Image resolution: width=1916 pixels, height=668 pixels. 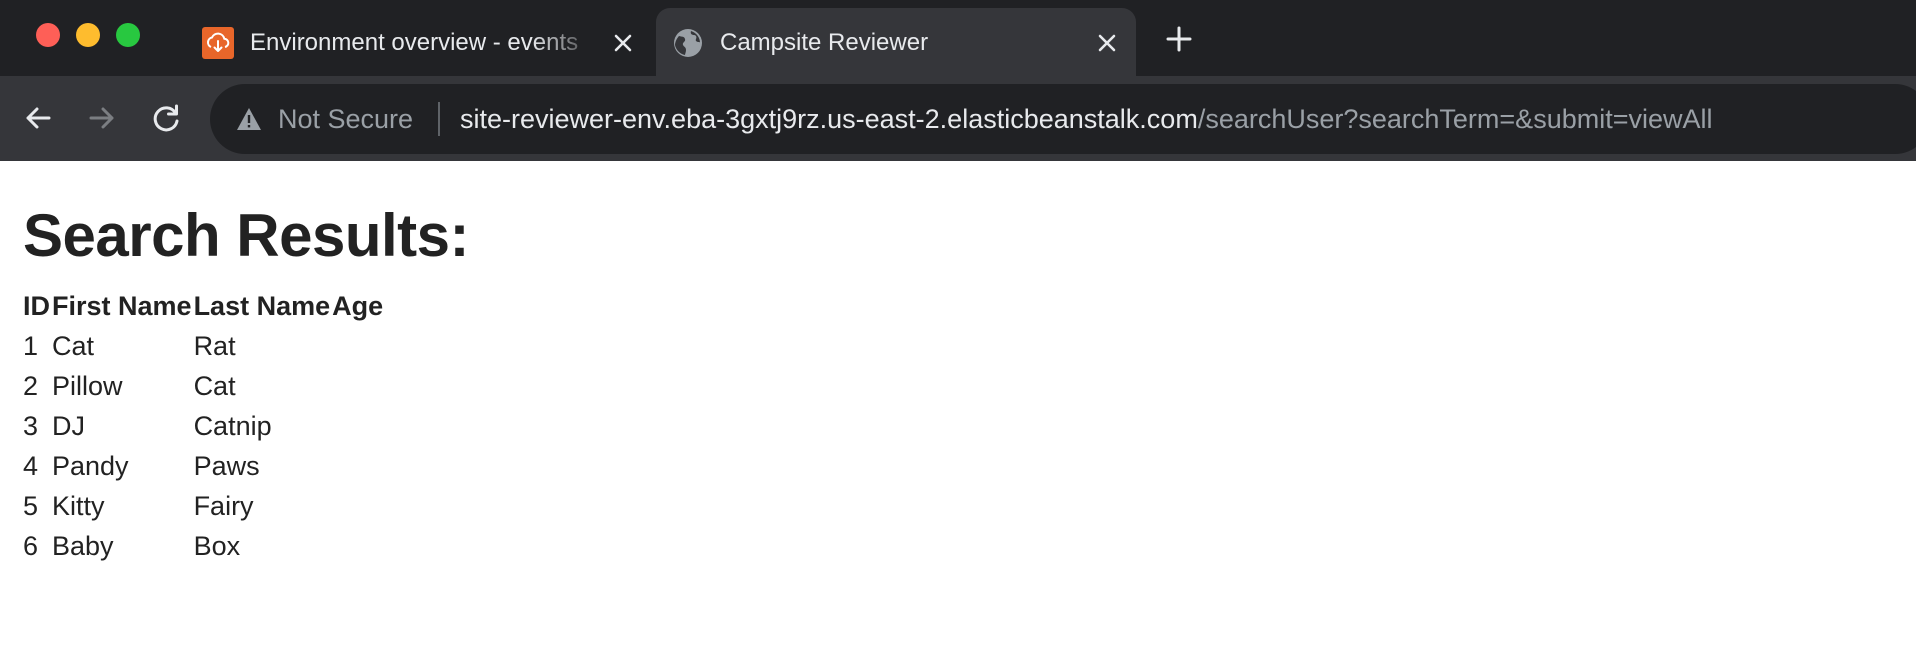 What do you see at coordinates (73, 346) in the screenshot?
I see `cell-first-name: Cat` at bounding box center [73, 346].